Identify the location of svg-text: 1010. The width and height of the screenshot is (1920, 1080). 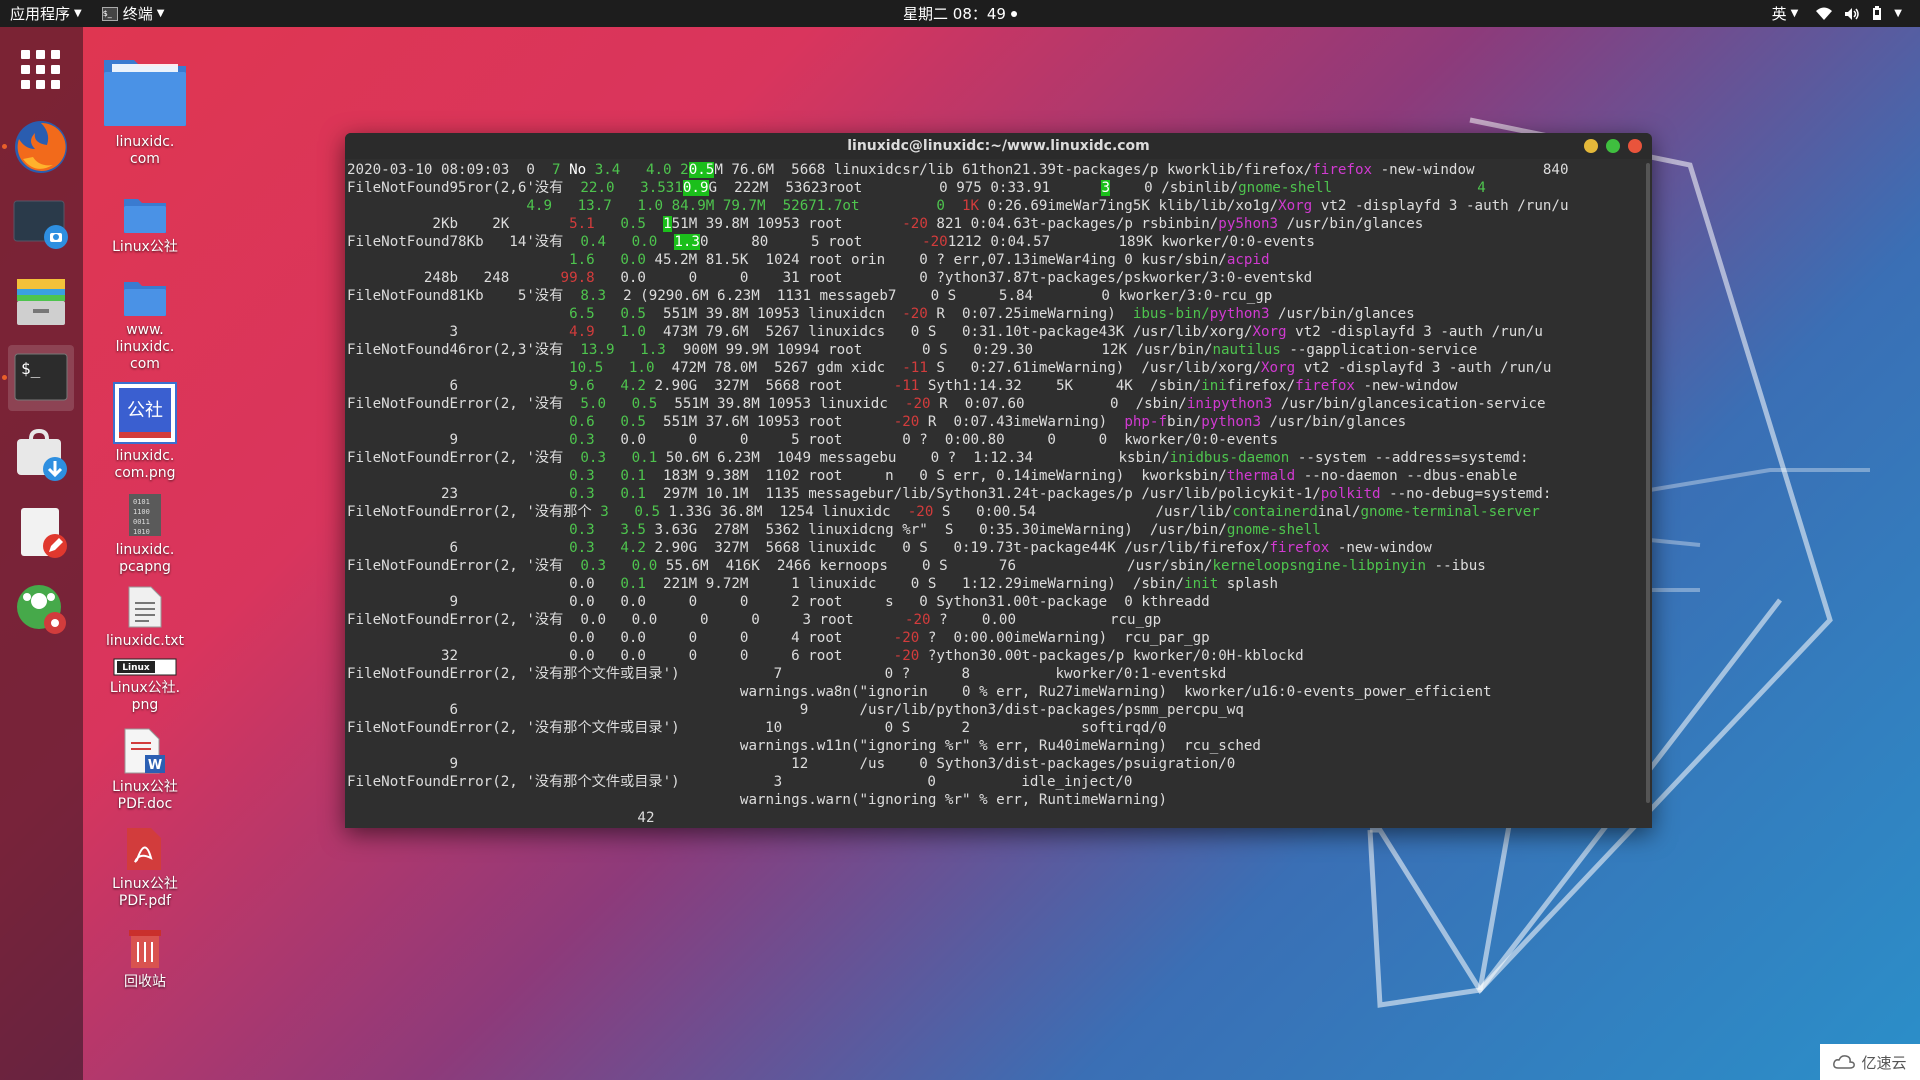
(141, 532).